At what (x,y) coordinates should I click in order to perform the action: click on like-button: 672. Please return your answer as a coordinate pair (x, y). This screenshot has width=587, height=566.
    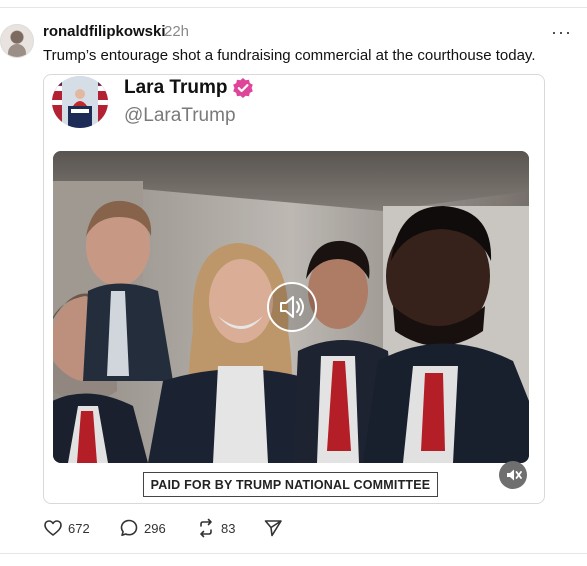
    Looking at the image, I should click on (66, 528).